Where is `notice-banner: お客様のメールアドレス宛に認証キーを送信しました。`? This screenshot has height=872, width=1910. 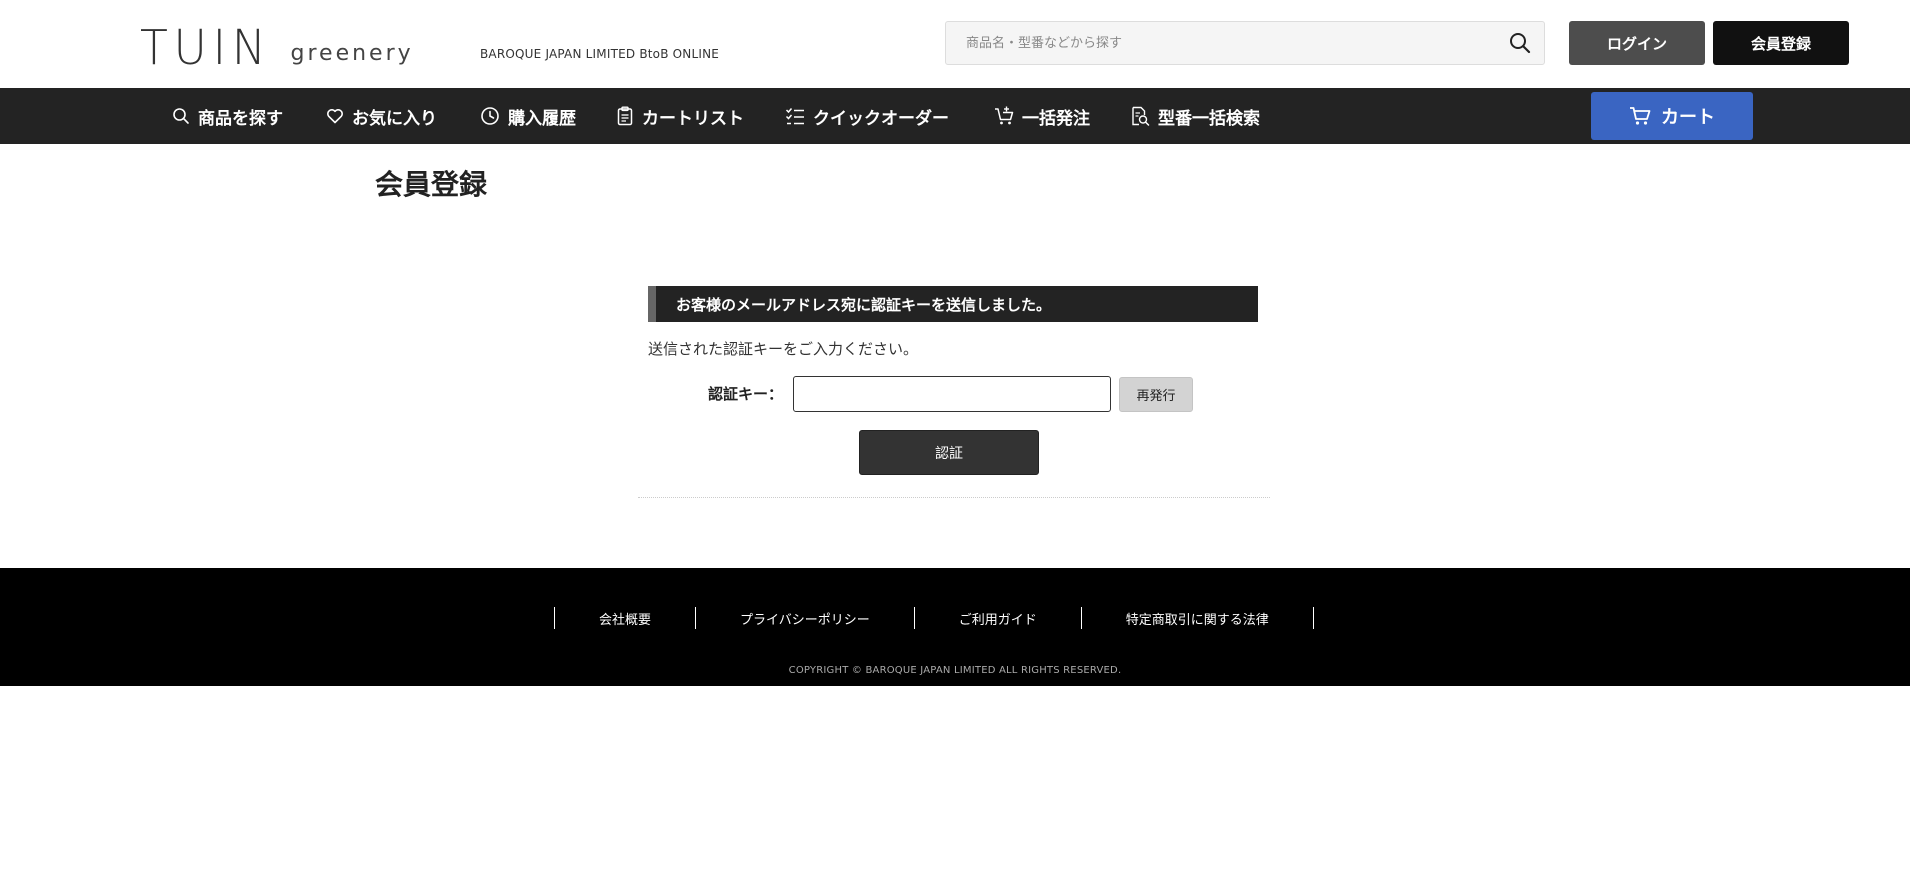
notice-banner: お客様のメールアドレス宛に認証キーを送信しました。 is located at coordinates (953, 304).